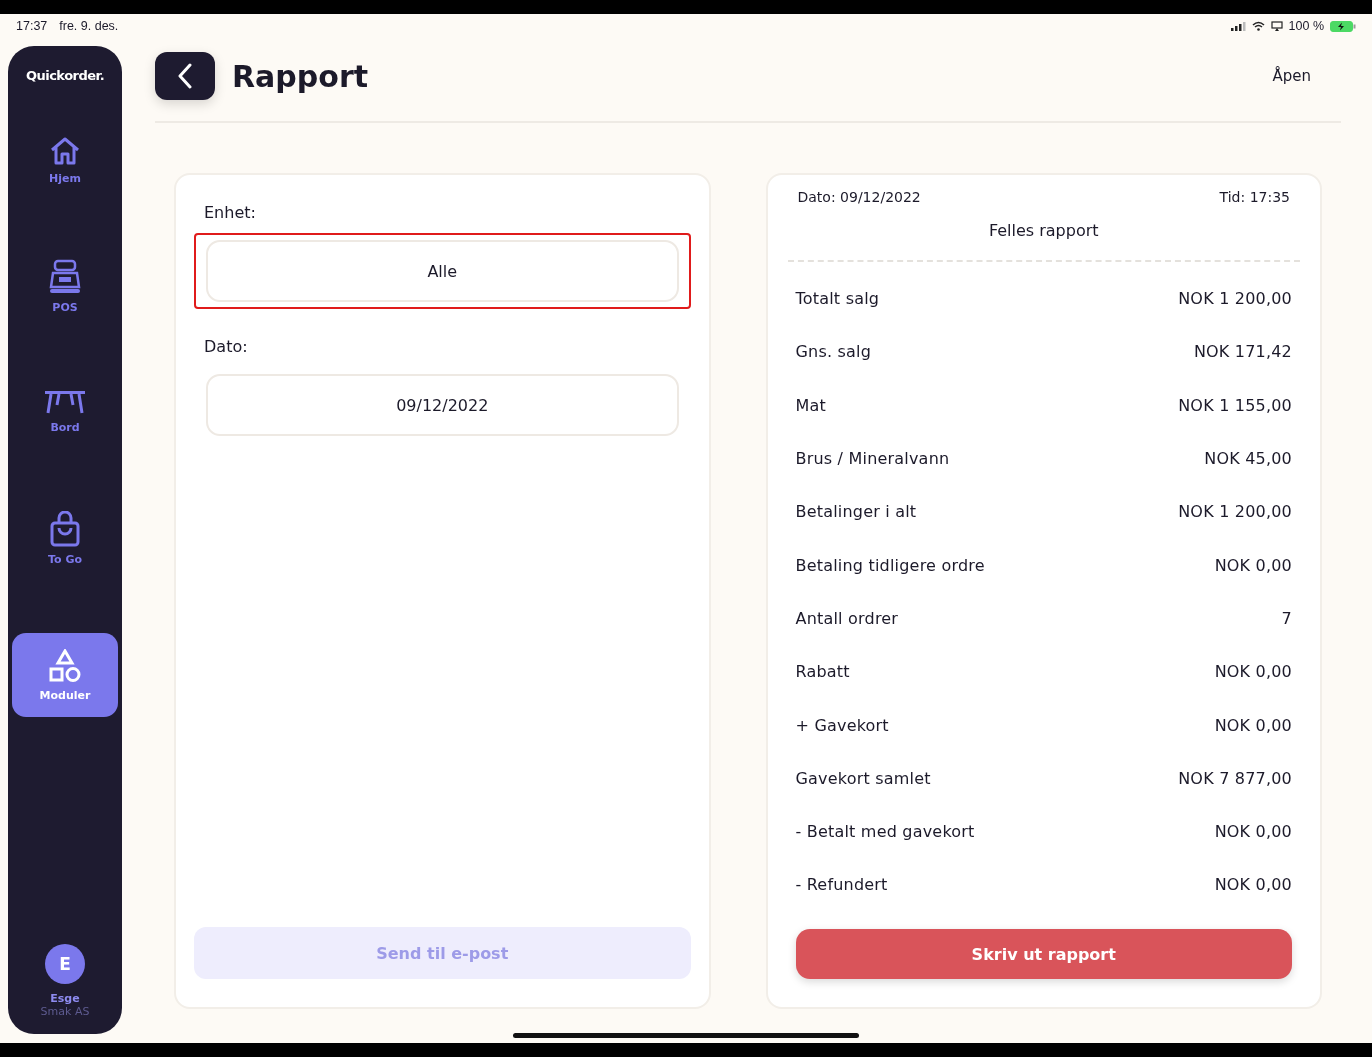 This screenshot has height=1057, width=1372. What do you see at coordinates (65, 276) in the screenshot?
I see `cash-register-icon` at bounding box center [65, 276].